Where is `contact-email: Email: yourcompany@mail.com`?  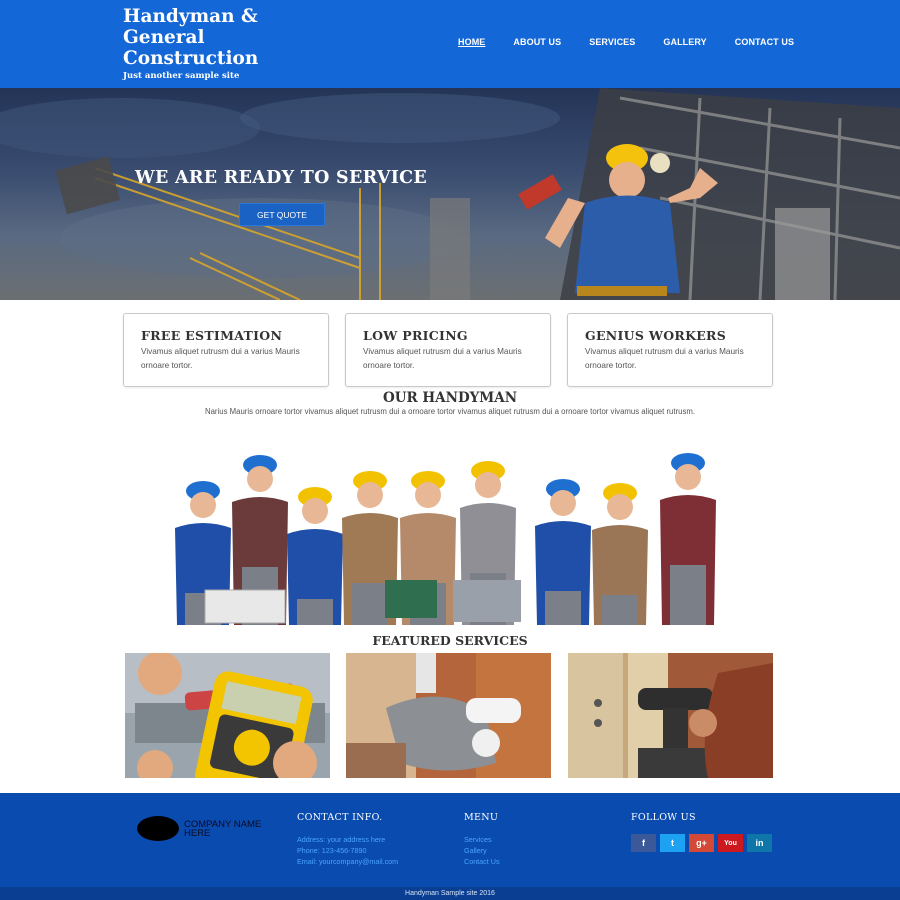 contact-email: Email: yourcompany@mail.com is located at coordinates (347, 861).